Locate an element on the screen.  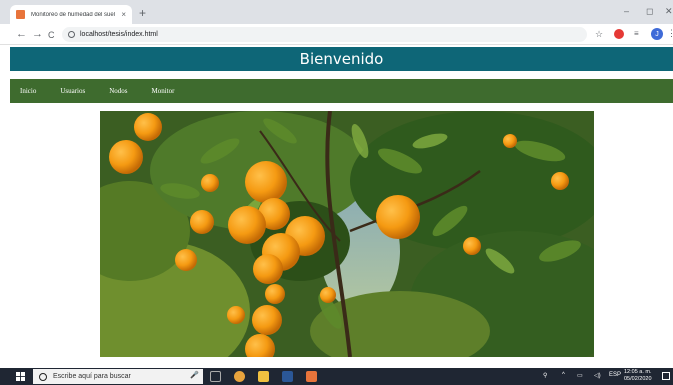
close-window-button: ✕ is located at coordinates (669, 11).